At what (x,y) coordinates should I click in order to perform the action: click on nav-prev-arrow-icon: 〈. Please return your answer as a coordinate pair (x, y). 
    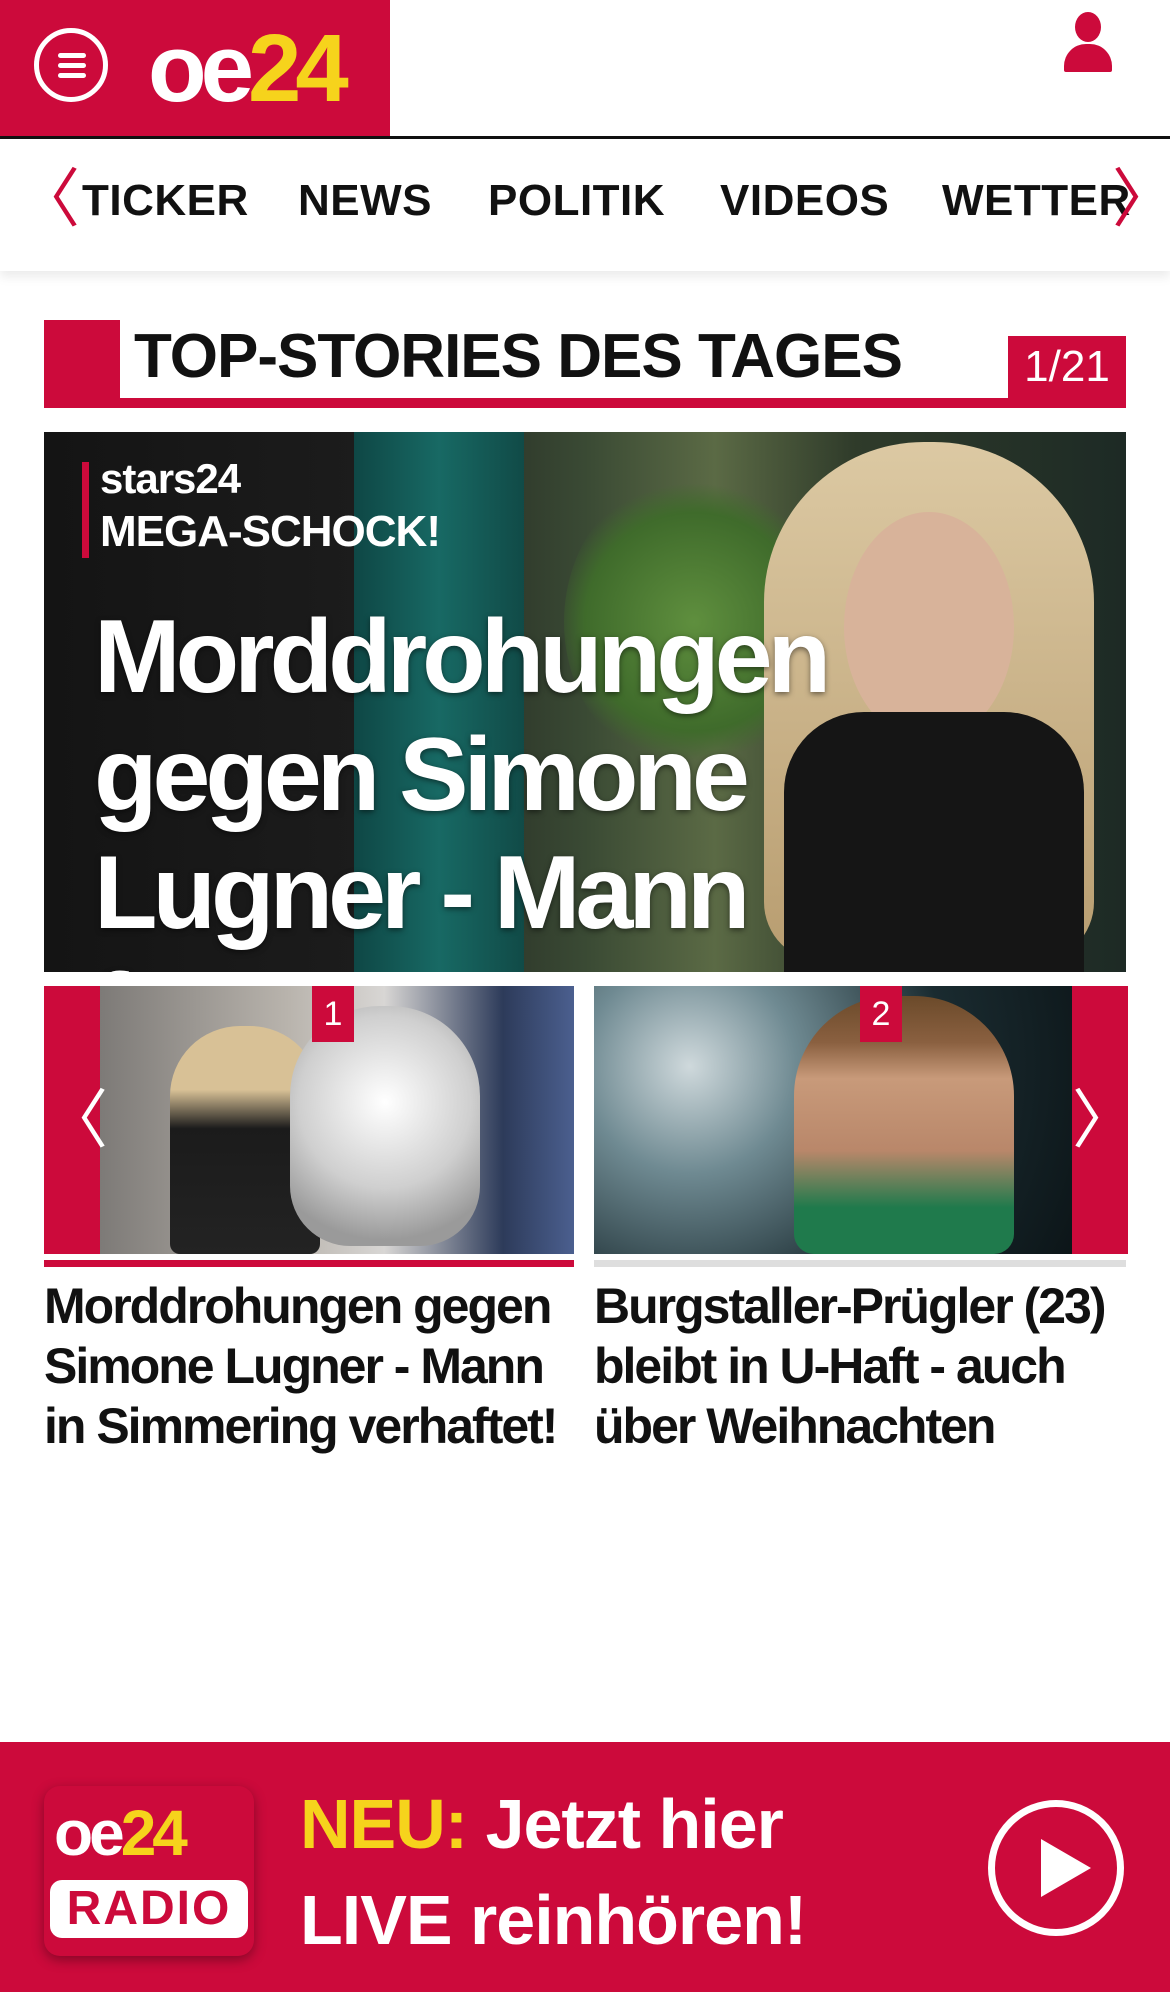
    Looking at the image, I should click on (48, 199).